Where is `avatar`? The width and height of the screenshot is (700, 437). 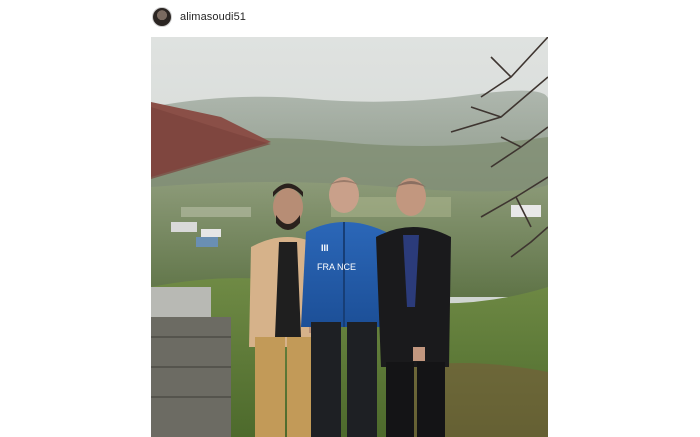
avatar is located at coordinates (162, 17).